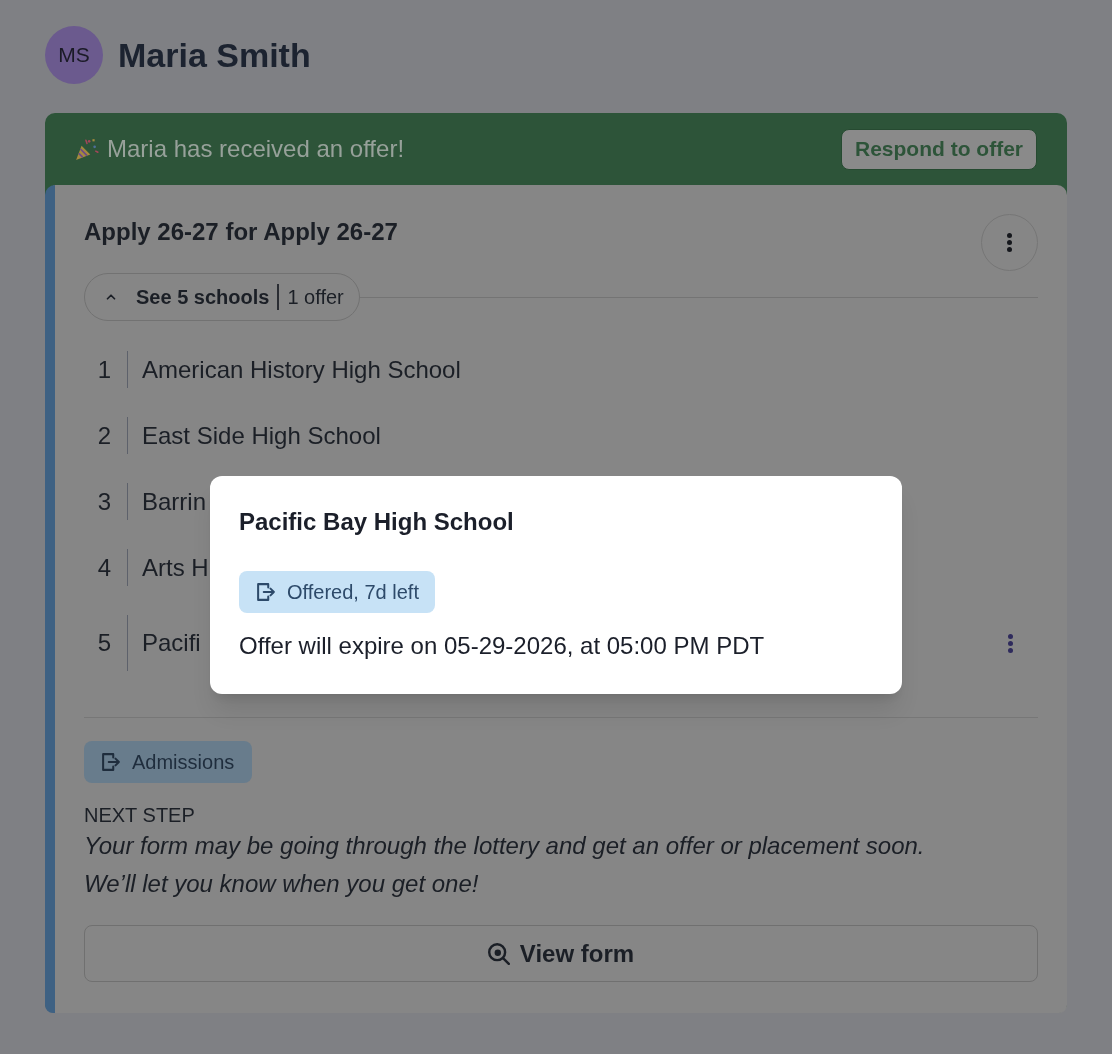 This screenshot has width=1112, height=1054. Describe the element at coordinates (256, 149) in the screenshot. I see `offer-message: Maria has received an offer!` at that location.